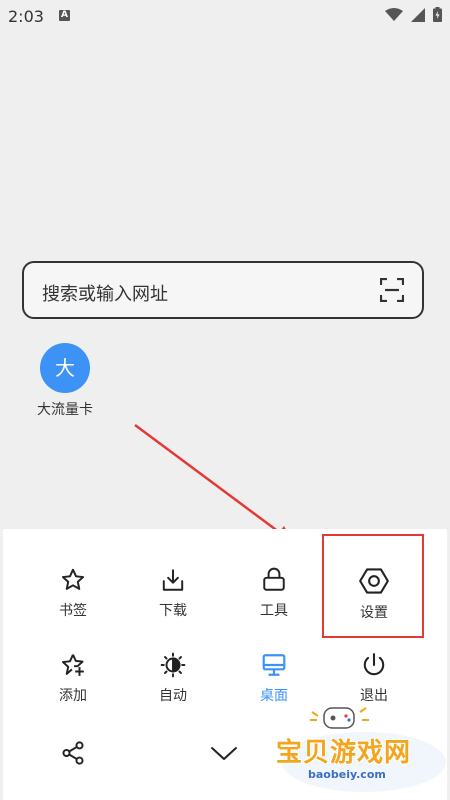  What do you see at coordinates (173, 580) in the screenshot?
I see `download-icon` at bounding box center [173, 580].